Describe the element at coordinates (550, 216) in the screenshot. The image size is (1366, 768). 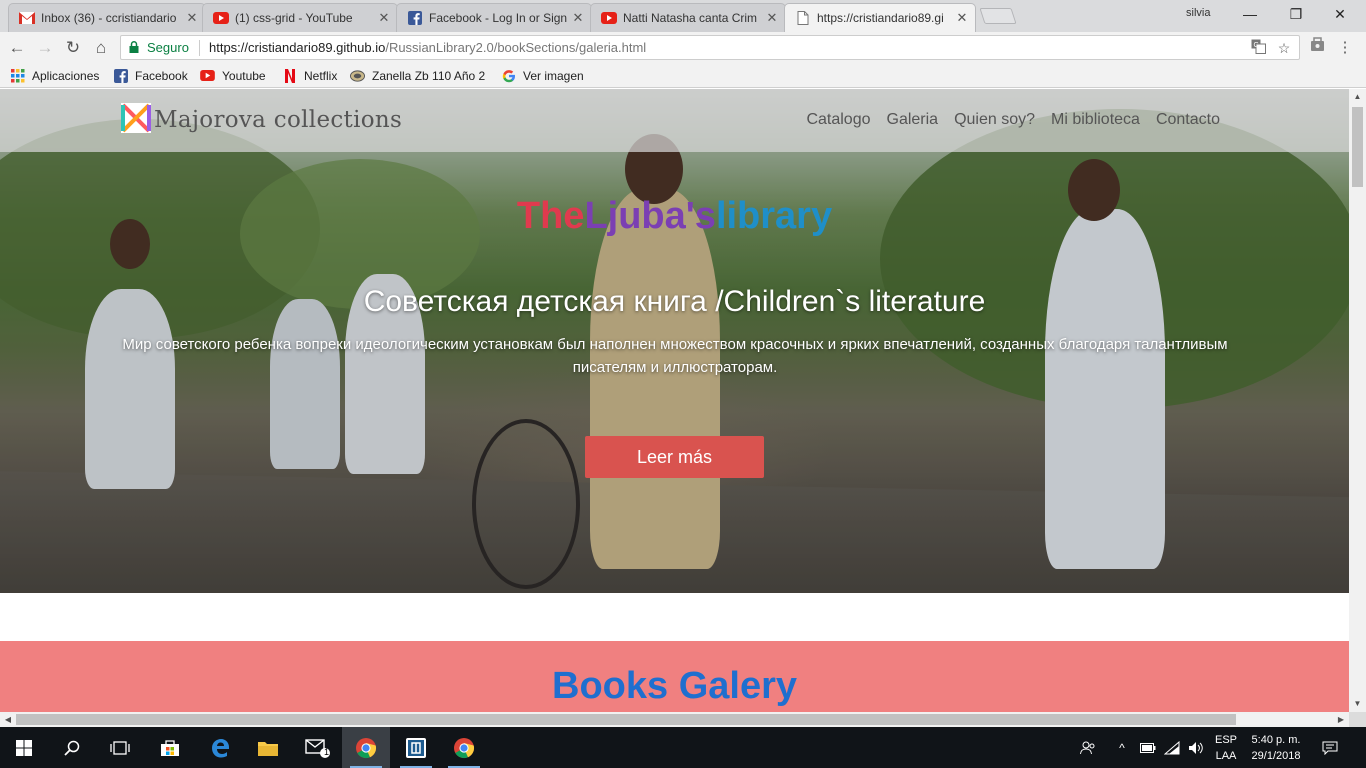
I see `hero-title-part: The` at that location.